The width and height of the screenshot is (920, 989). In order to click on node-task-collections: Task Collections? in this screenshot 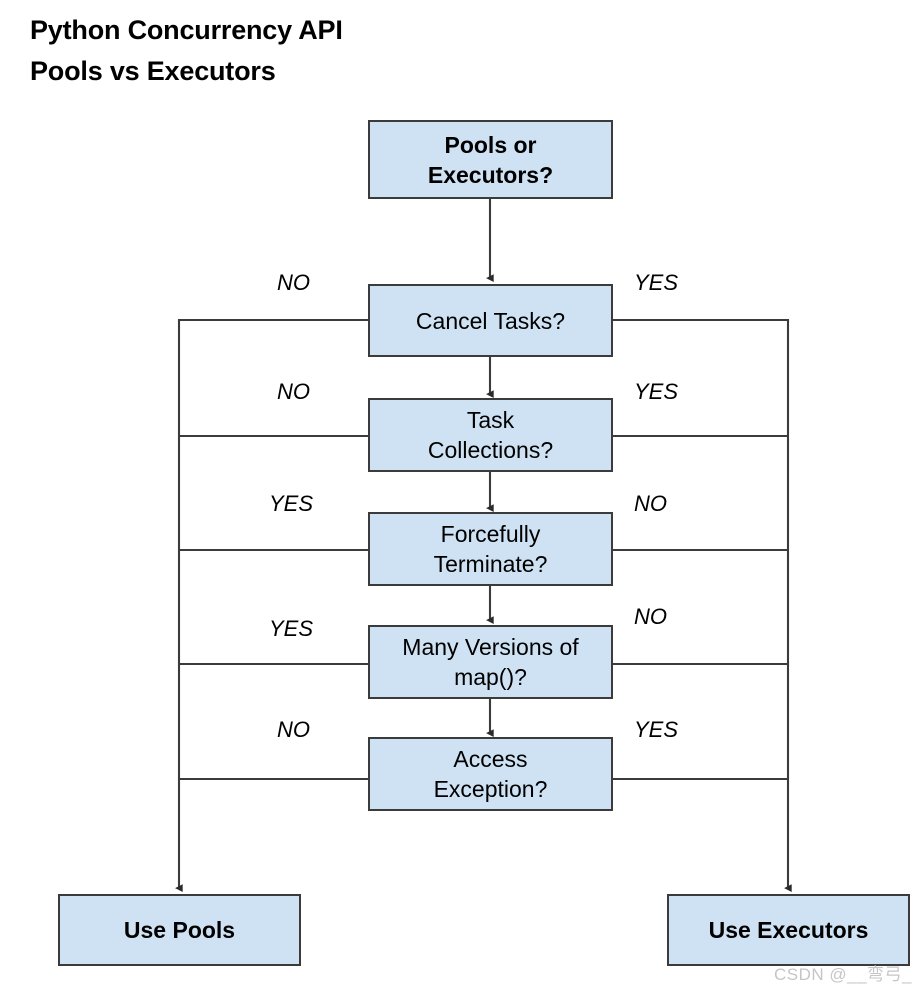, I will do `click(490, 435)`.